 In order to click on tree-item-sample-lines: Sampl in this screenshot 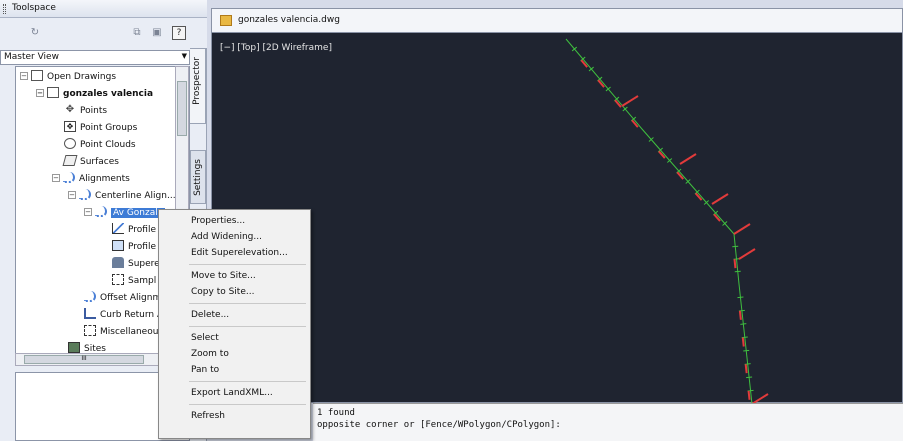, I will do `click(134, 281)`.